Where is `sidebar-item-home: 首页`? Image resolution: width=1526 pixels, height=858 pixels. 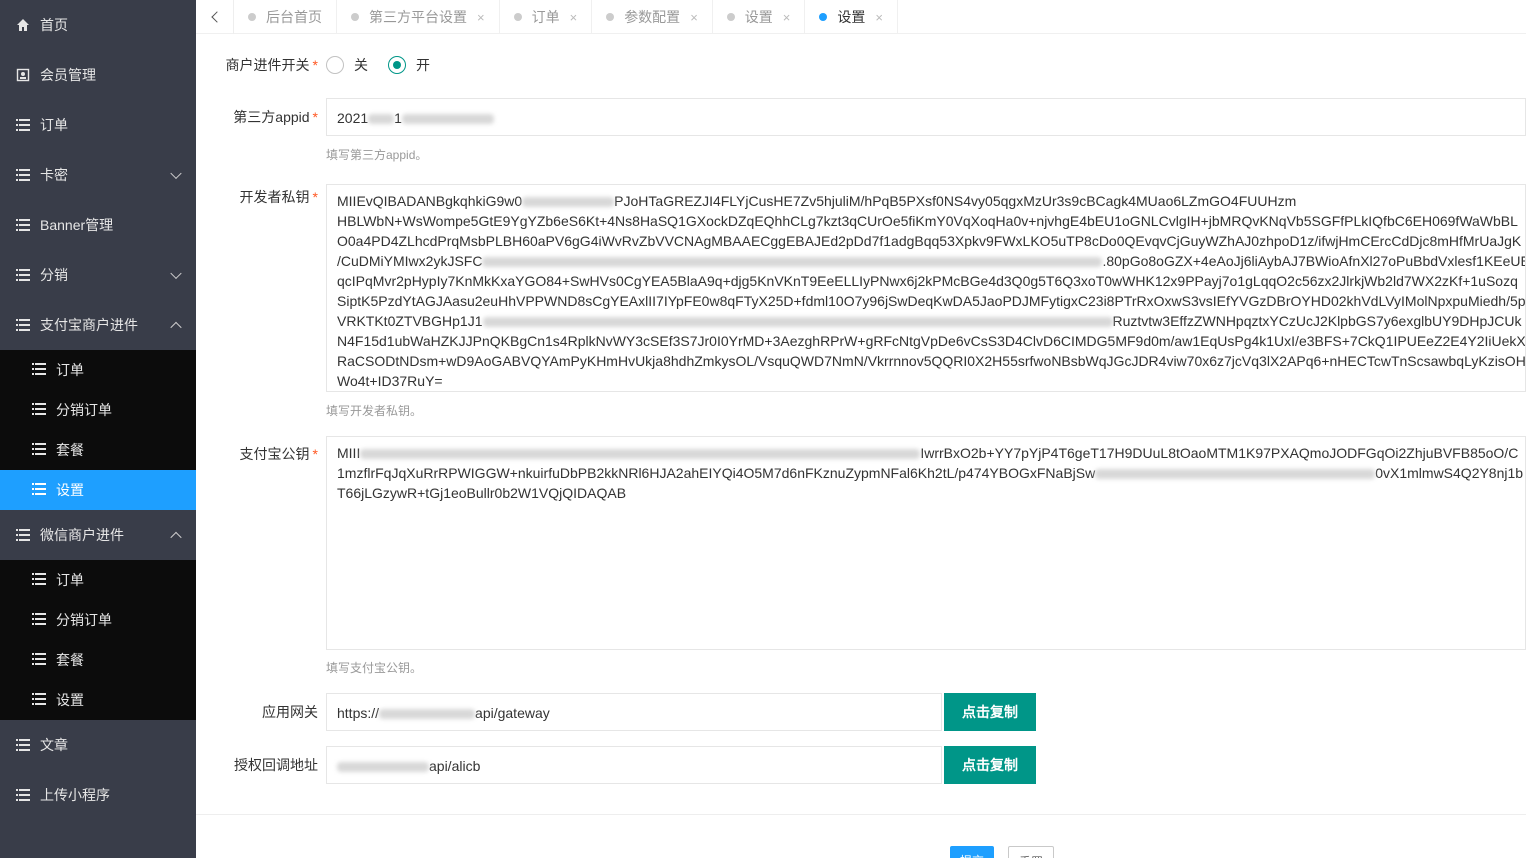
sidebar-item-home: 首页 is located at coordinates (98, 25).